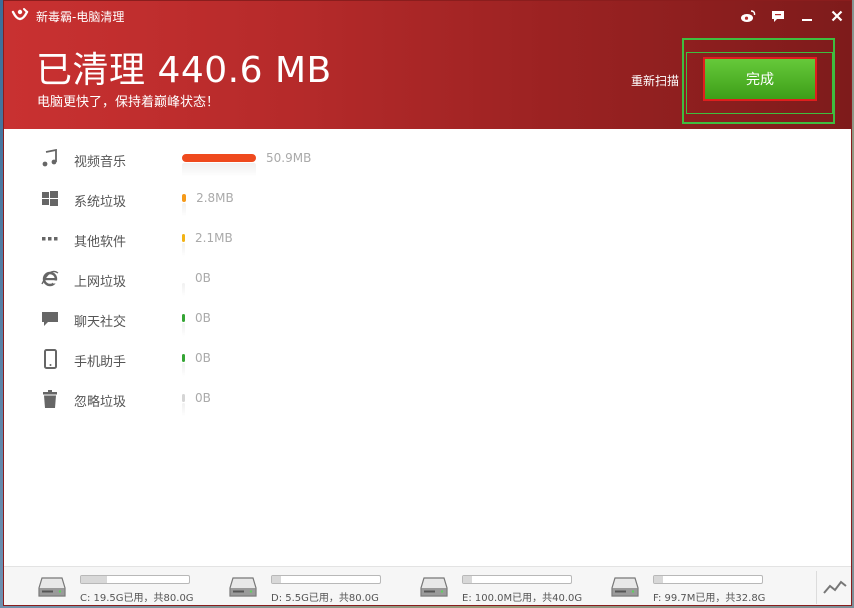 This screenshot has width=854, height=608. Describe the element at coordinates (100, 282) in the screenshot. I see `category-label: 上网垃圾` at that location.